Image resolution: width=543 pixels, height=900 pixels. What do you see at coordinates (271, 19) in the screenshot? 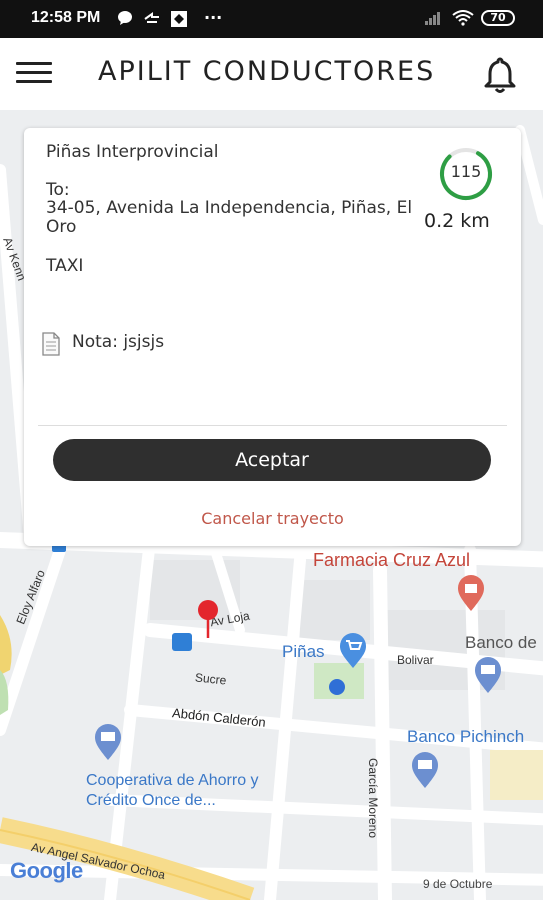
I see `status-bar: 12:58 PM ··· 70` at bounding box center [271, 19].